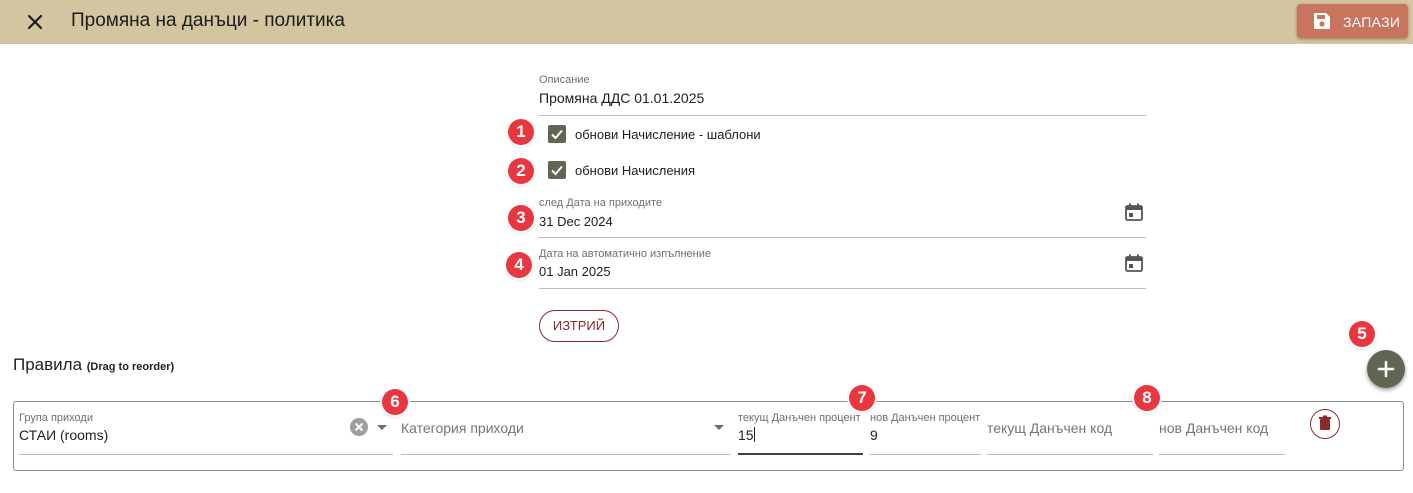 Image resolution: width=1413 pixels, height=493 pixels. I want to click on annotation-badge-6: 6, so click(395, 402).